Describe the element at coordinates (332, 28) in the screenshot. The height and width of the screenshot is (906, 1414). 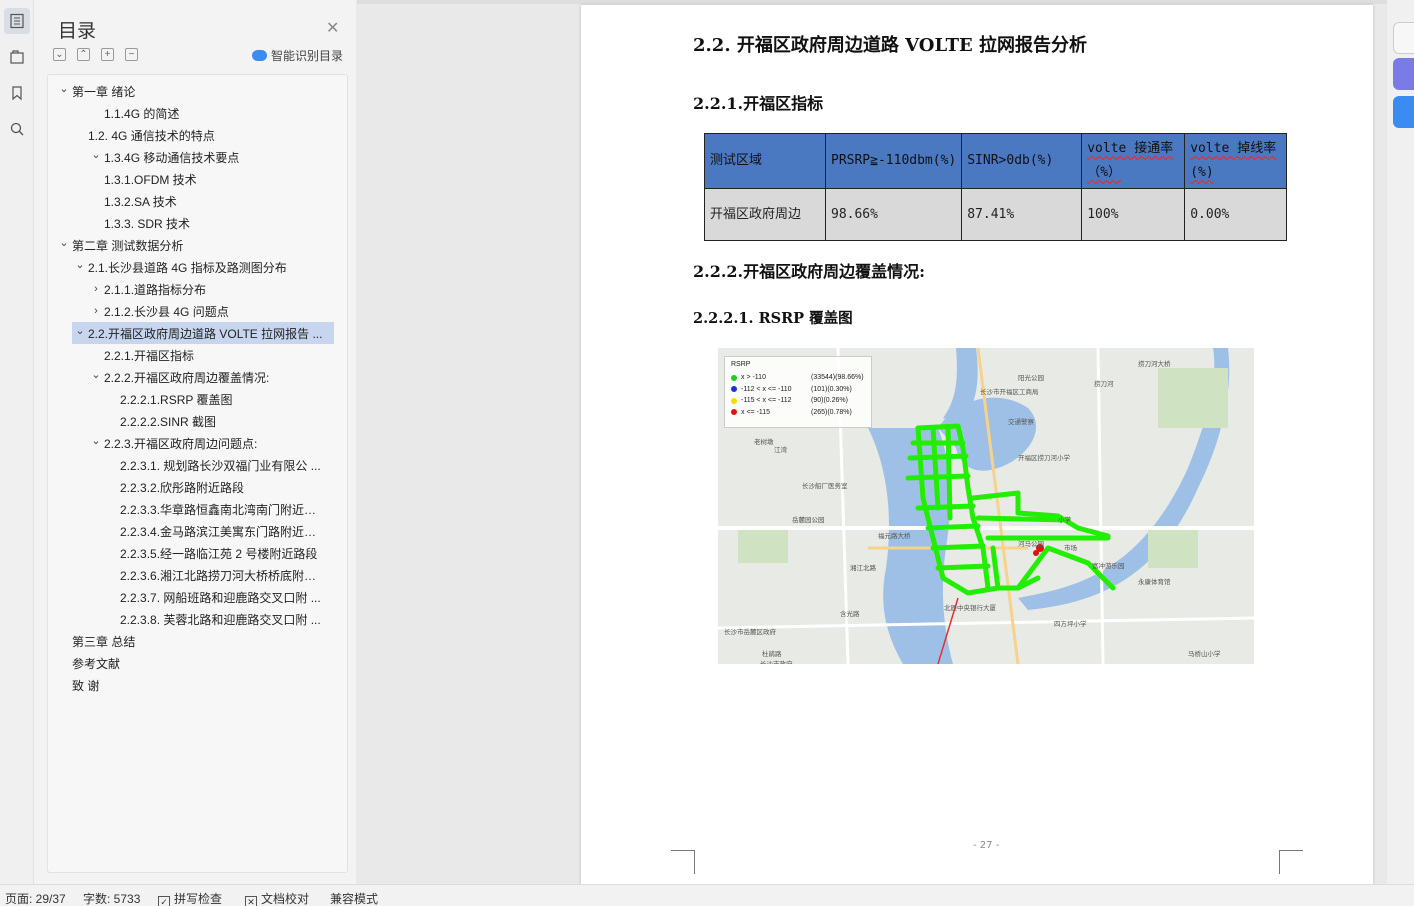
I see `close-icon: ✕` at that location.